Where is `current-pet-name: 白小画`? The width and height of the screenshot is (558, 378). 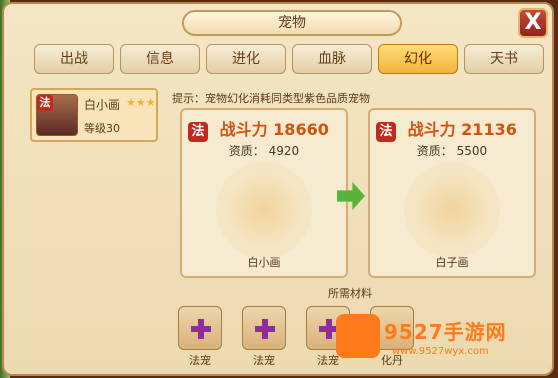 current-pet-name: 白小画 is located at coordinates (264, 262).